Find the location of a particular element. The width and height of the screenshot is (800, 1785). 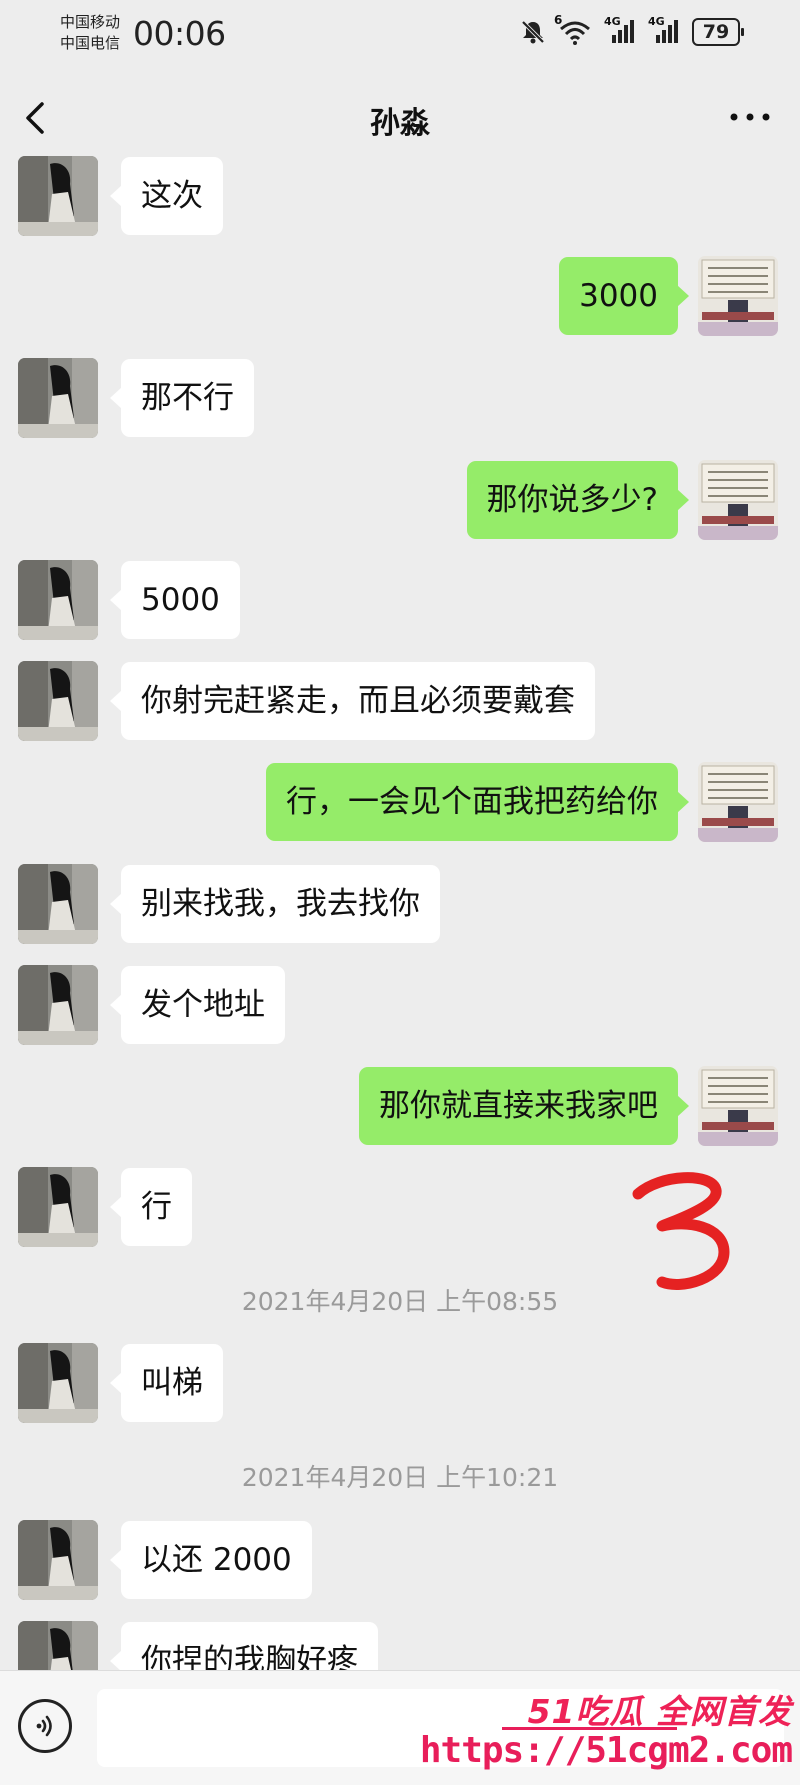

message-bubble: 行，一会见个面我把药给你 is located at coordinates (477, 802).